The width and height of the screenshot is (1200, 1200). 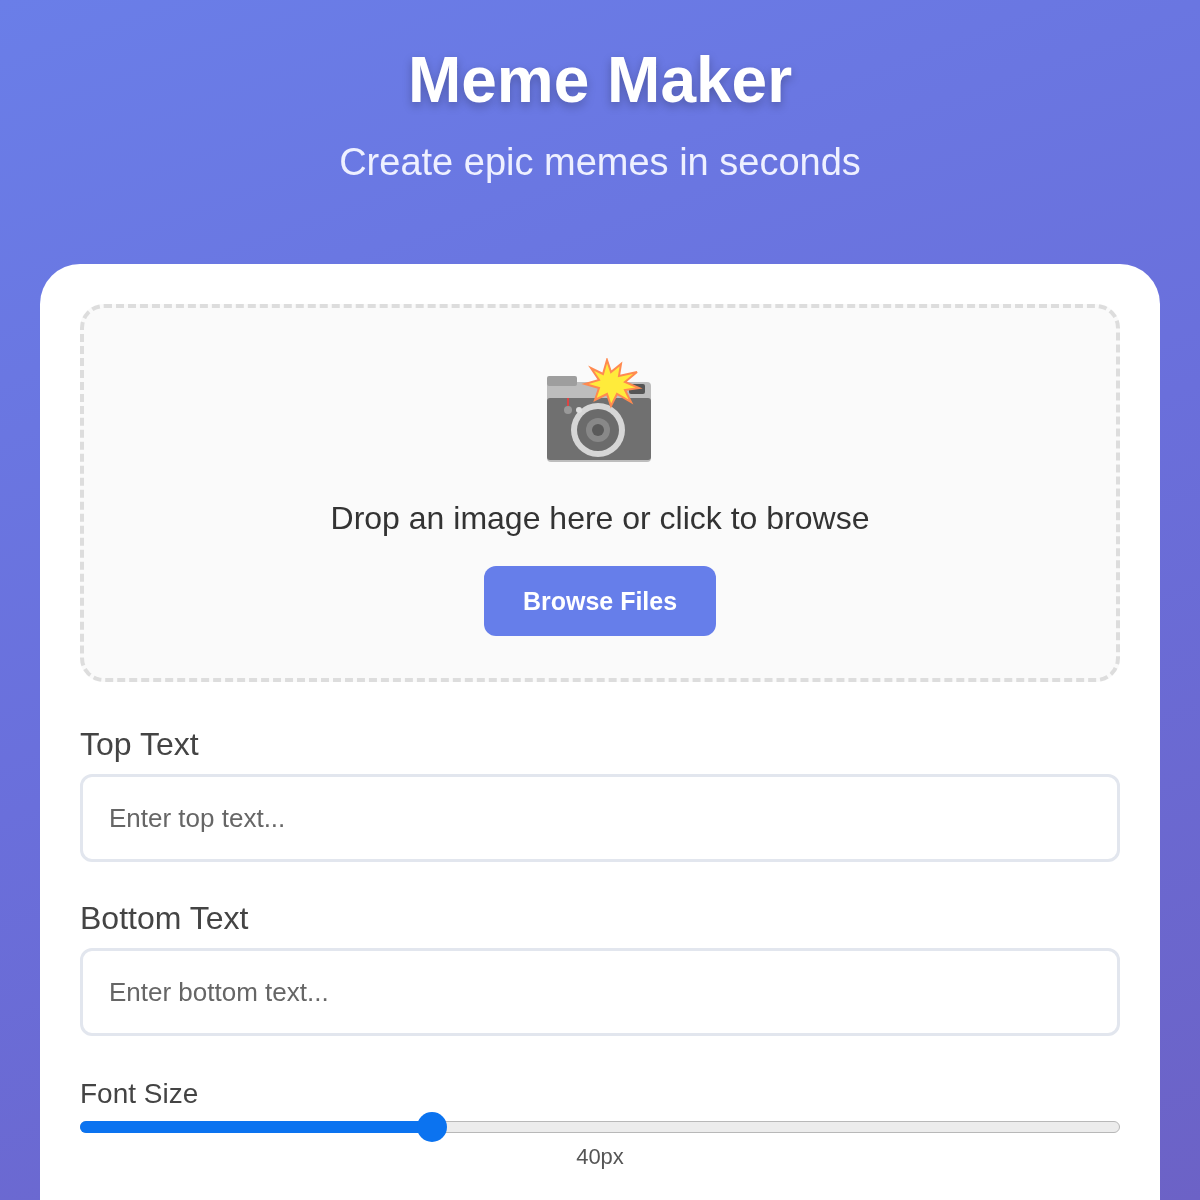 I want to click on font-size-label: Font Size, so click(x=140, y=1094).